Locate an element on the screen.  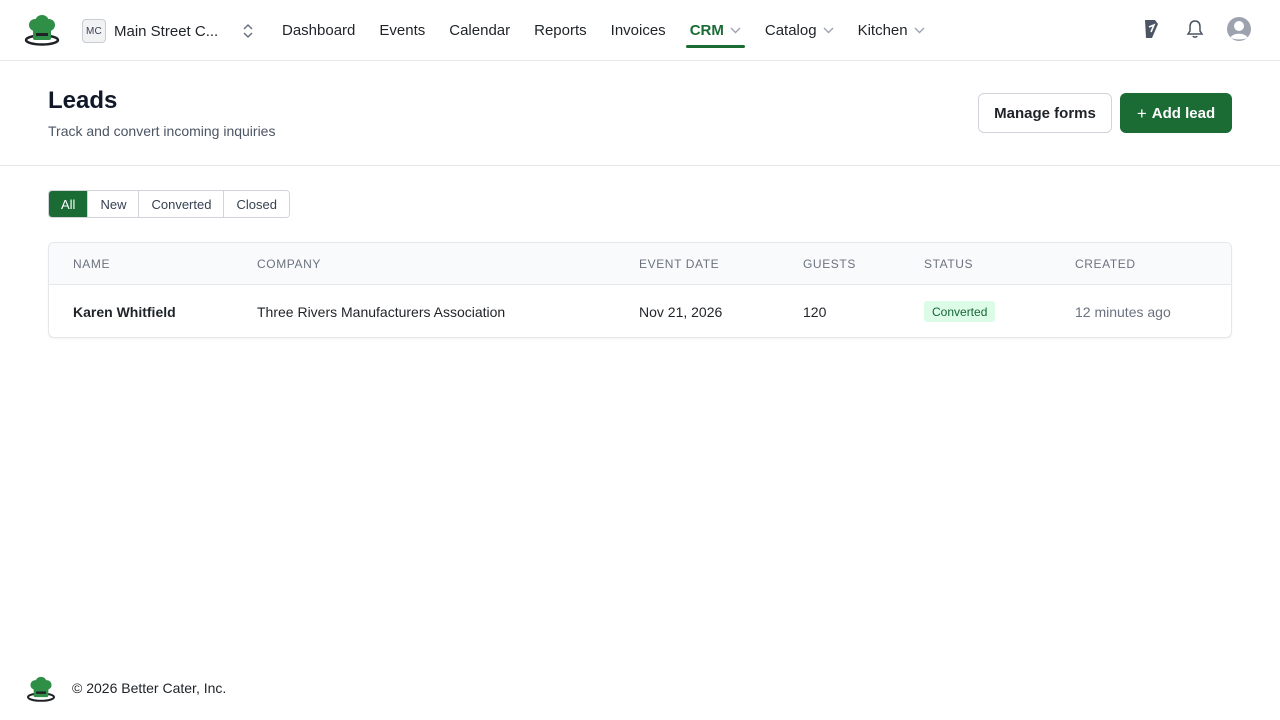
nav-item-dashboard: Dashboard is located at coordinates (318, 30).